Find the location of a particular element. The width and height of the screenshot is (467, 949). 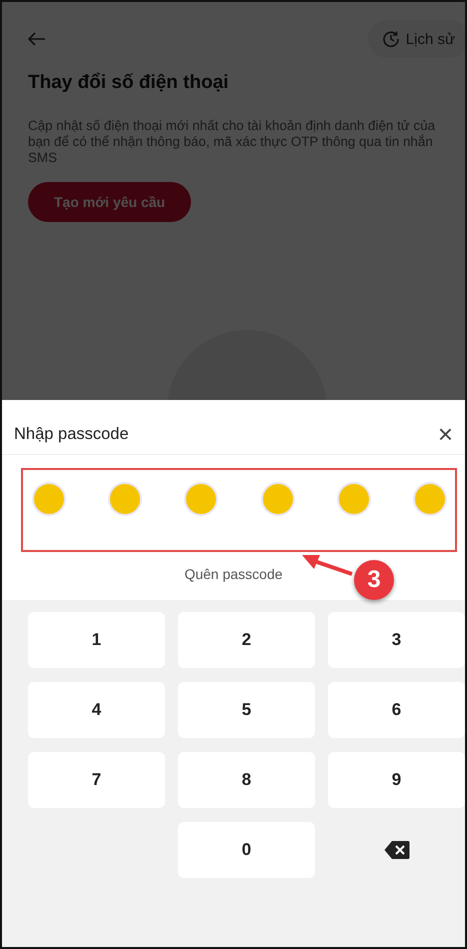

keypad-key: 9 is located at coordinates (396, 780).